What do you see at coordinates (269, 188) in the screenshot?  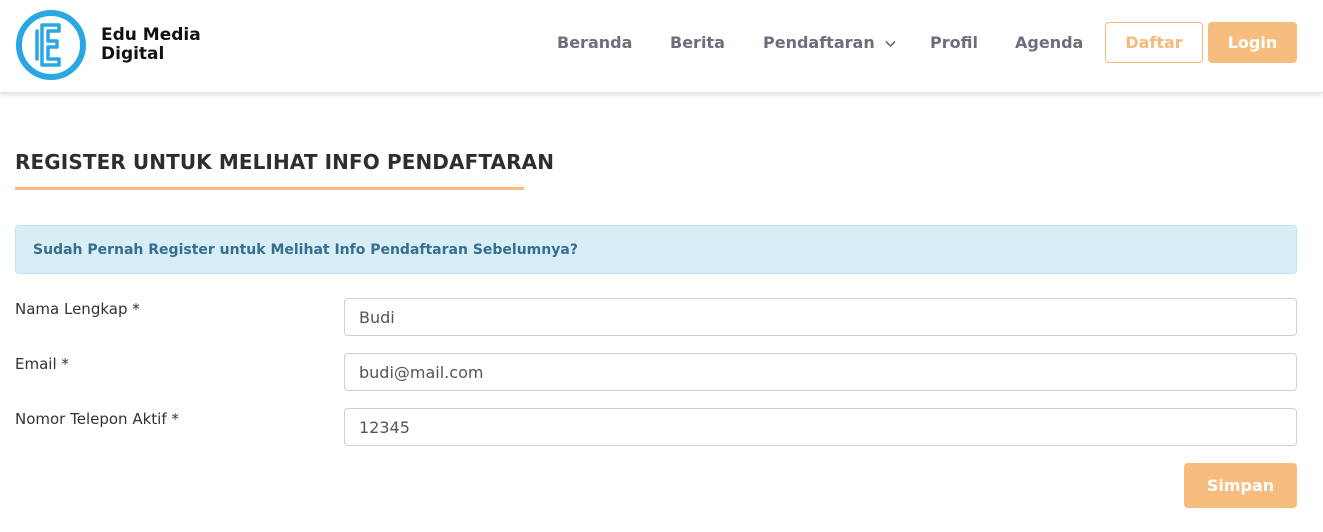 I see `title-underline` at bounding box center [269, 188].